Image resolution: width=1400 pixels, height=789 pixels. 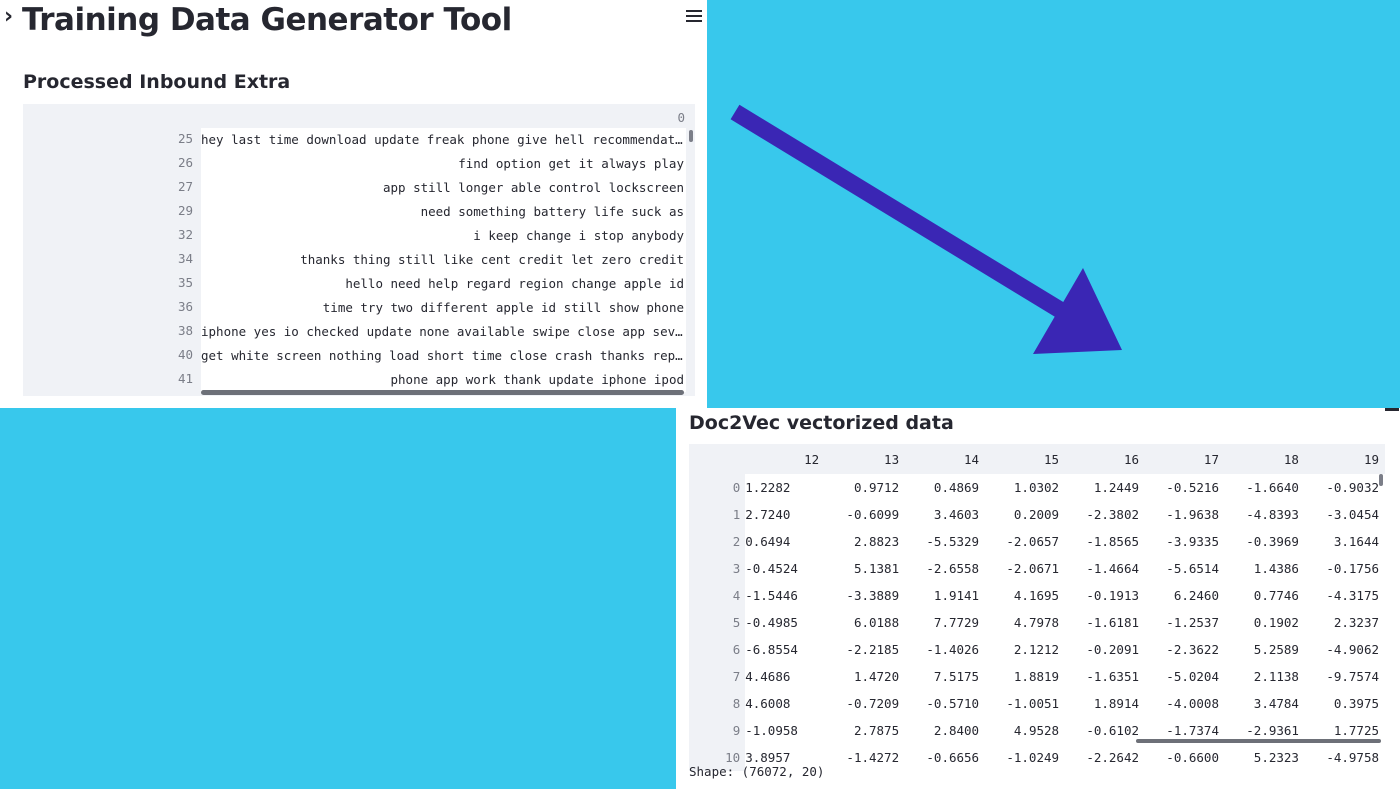 I want to click on table-cell: 0.1902, so click(x=1276, y=622).